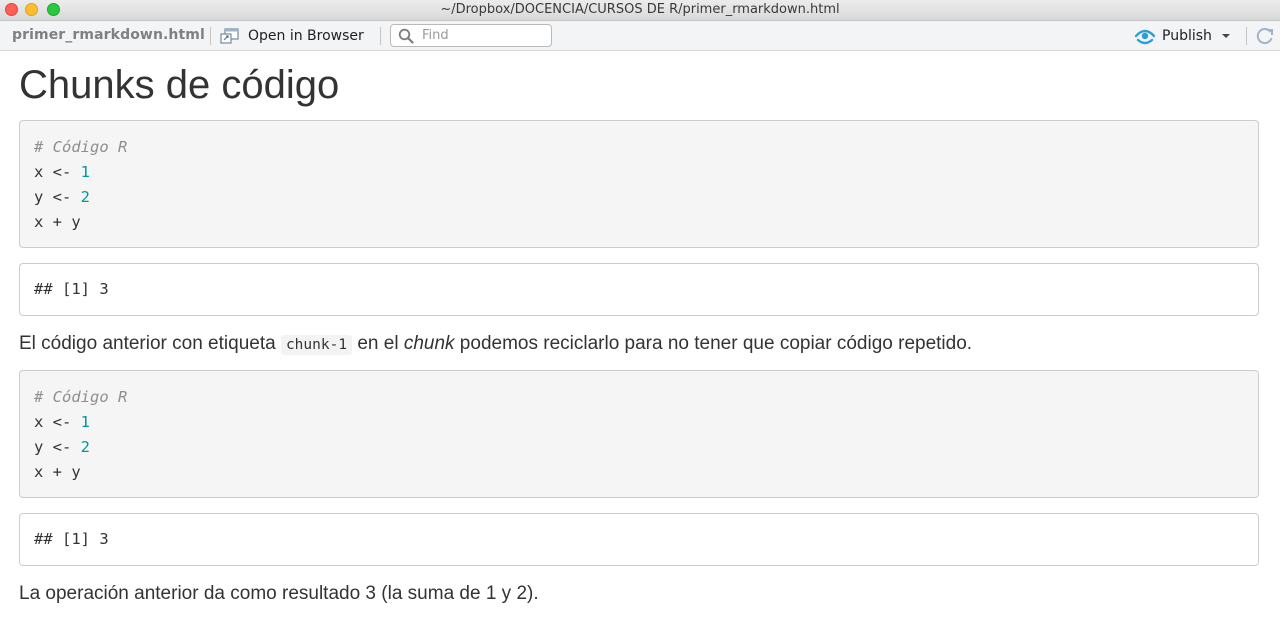  What do you see at coordinates (229, 36) in the screenshot?
I see `open-in-browser-icon` at bounding box center [229, 36].